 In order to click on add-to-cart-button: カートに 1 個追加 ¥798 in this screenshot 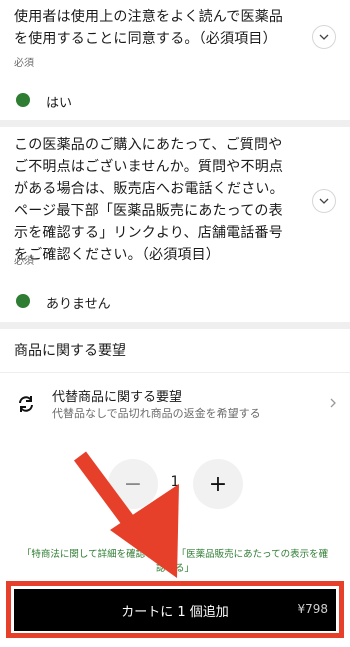, I will do `click(175, 610)`.